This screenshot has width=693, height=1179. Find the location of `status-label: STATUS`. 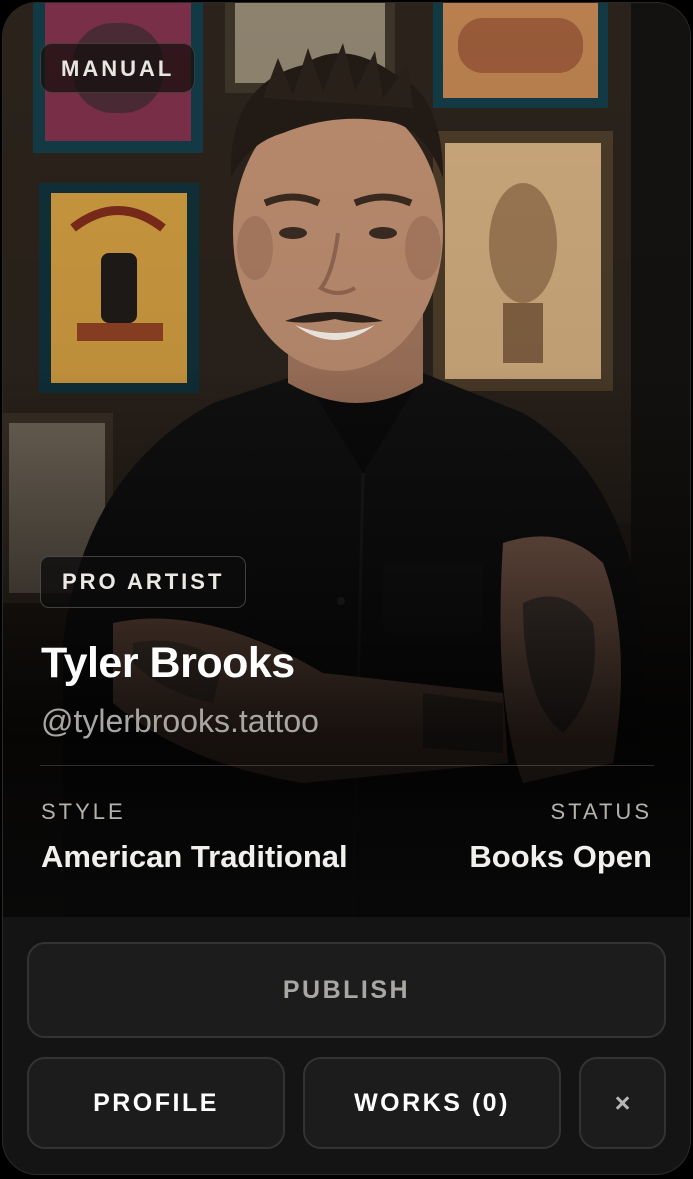

status-label: STATUS is located at coordinates (601, 811).